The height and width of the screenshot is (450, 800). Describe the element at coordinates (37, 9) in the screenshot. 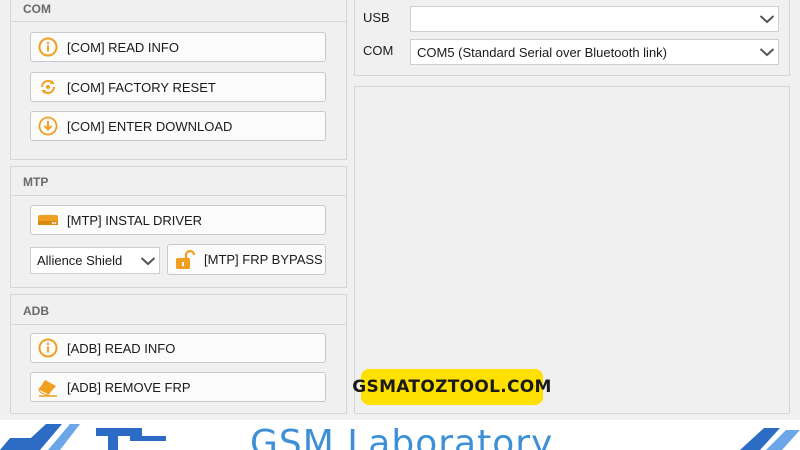

I see `com-group-title: COM` at that location.